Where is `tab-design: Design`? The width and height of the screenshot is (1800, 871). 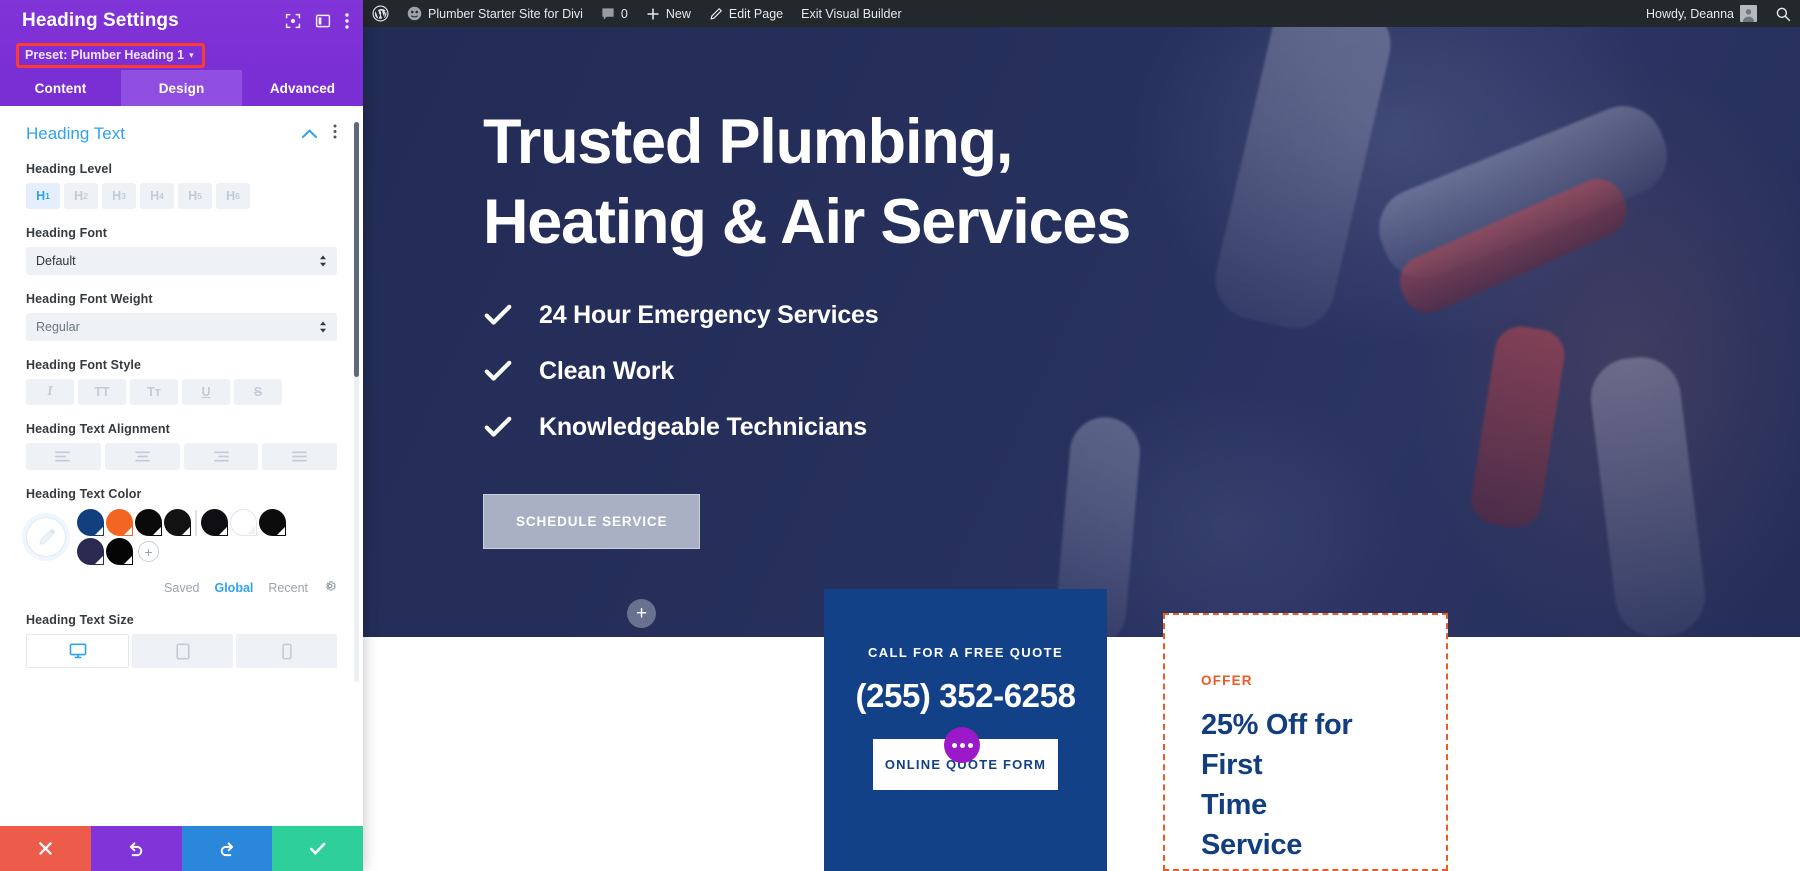 tab-design: Design is located at coordinates (181, 88).